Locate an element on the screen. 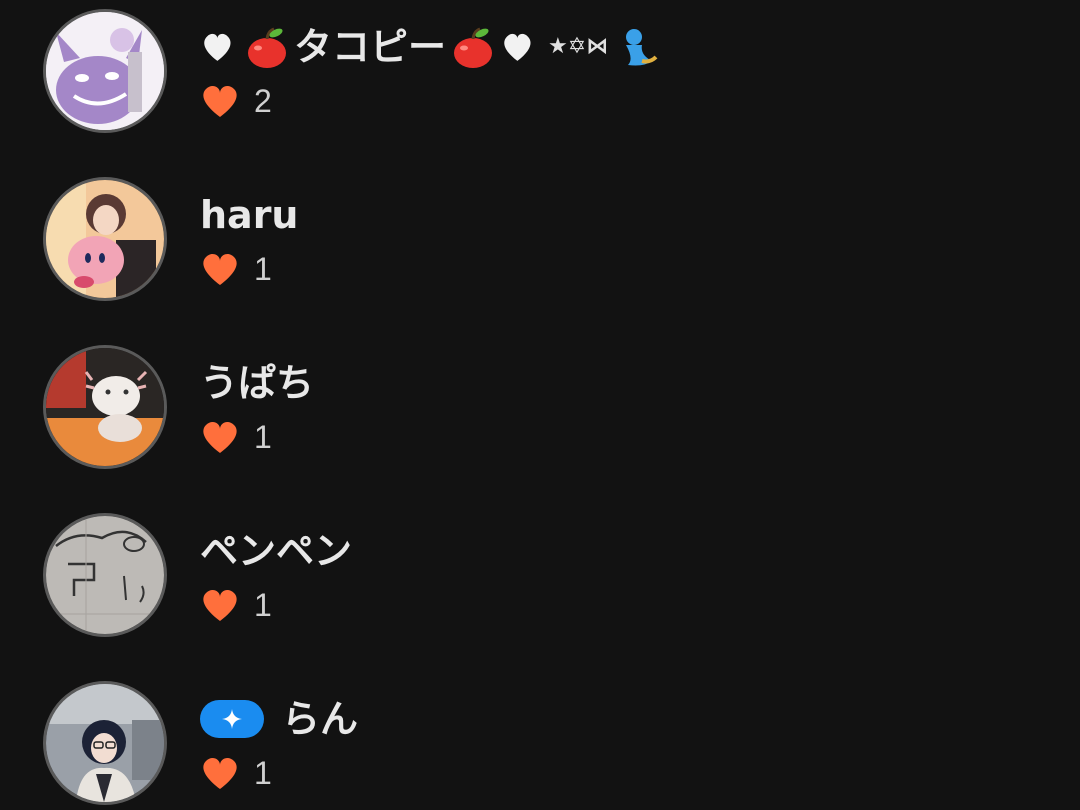 This screenshot has height=810, width=1080. genie-icon is located at coordinates (642, 47).